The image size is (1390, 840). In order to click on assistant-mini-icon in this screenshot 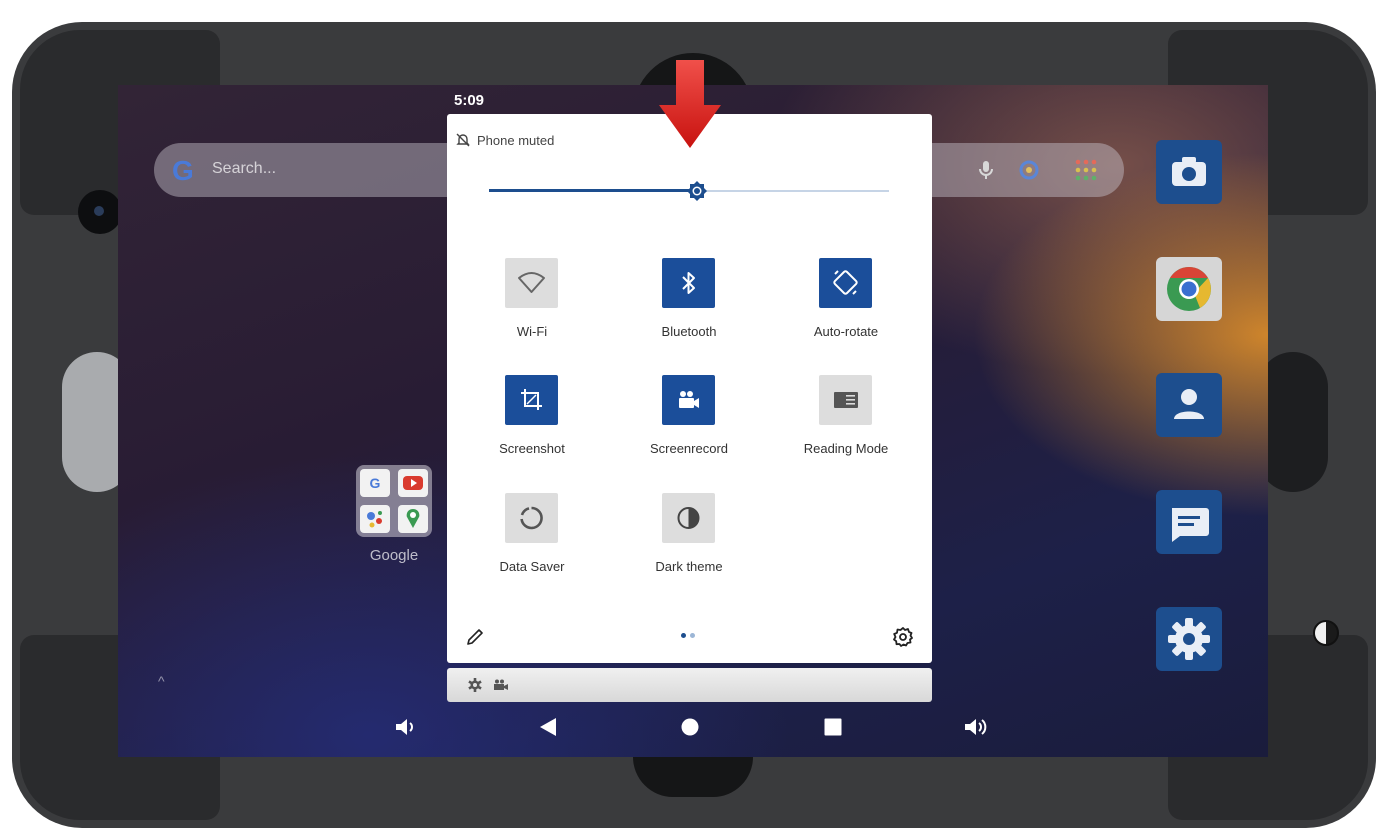, I will do `click(375, 519)`.